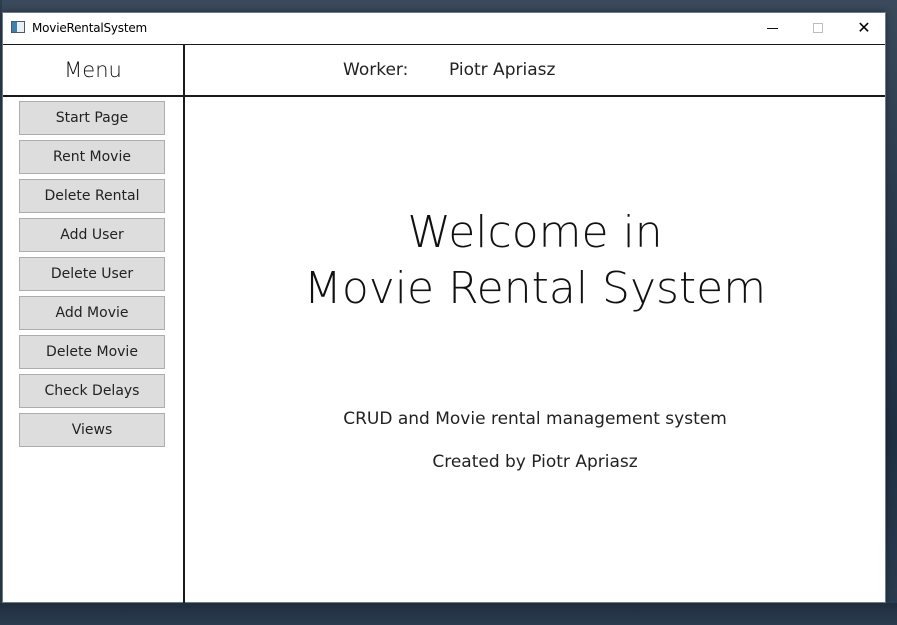 This screenshot has width=897, height=625. What do you see at coordinates (535, 261) in the screenshot?
I see `welcome-heading: Welcome in Movie Rental System` at bounding box center [535, 261].